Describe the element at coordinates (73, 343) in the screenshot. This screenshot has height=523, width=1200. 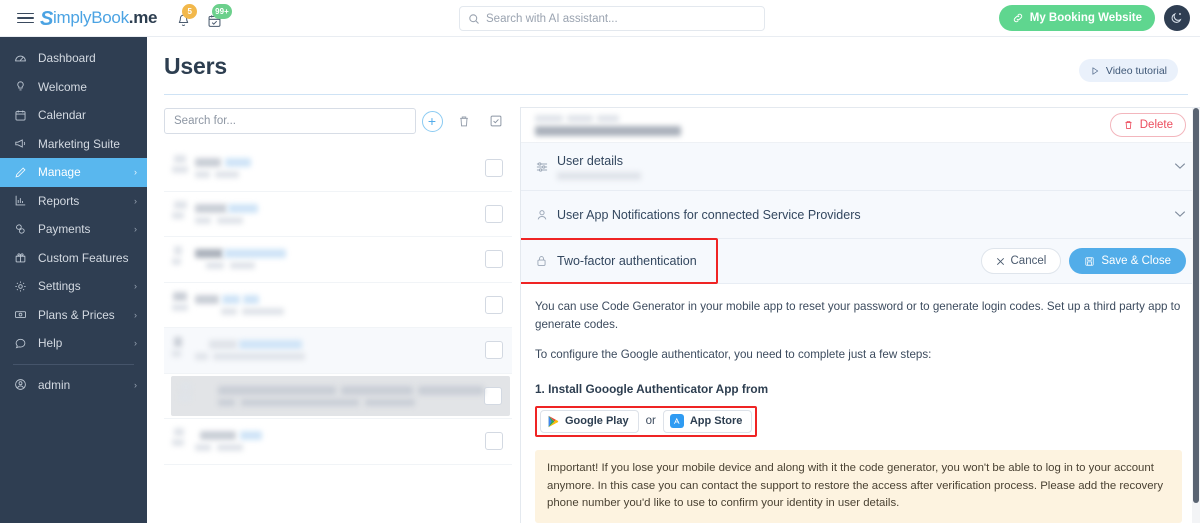
I see `sidebar-item-help: Help ›` at that location.